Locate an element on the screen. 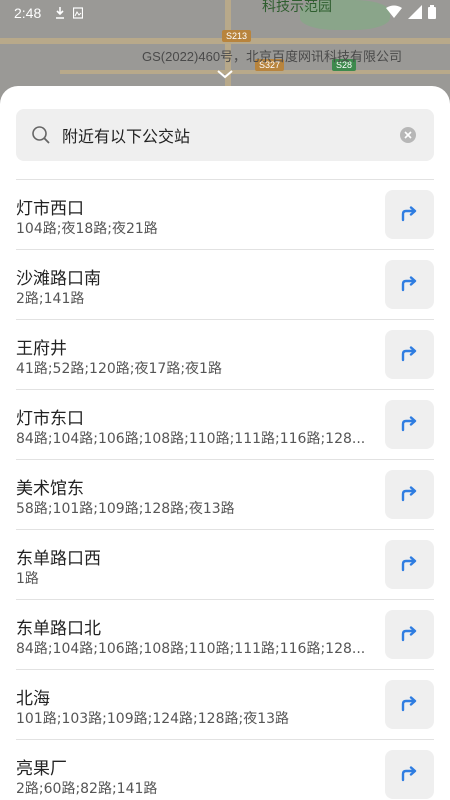 The width and height of the screenshot is (450, 800). search-bar is located at coordinates (225, 135).